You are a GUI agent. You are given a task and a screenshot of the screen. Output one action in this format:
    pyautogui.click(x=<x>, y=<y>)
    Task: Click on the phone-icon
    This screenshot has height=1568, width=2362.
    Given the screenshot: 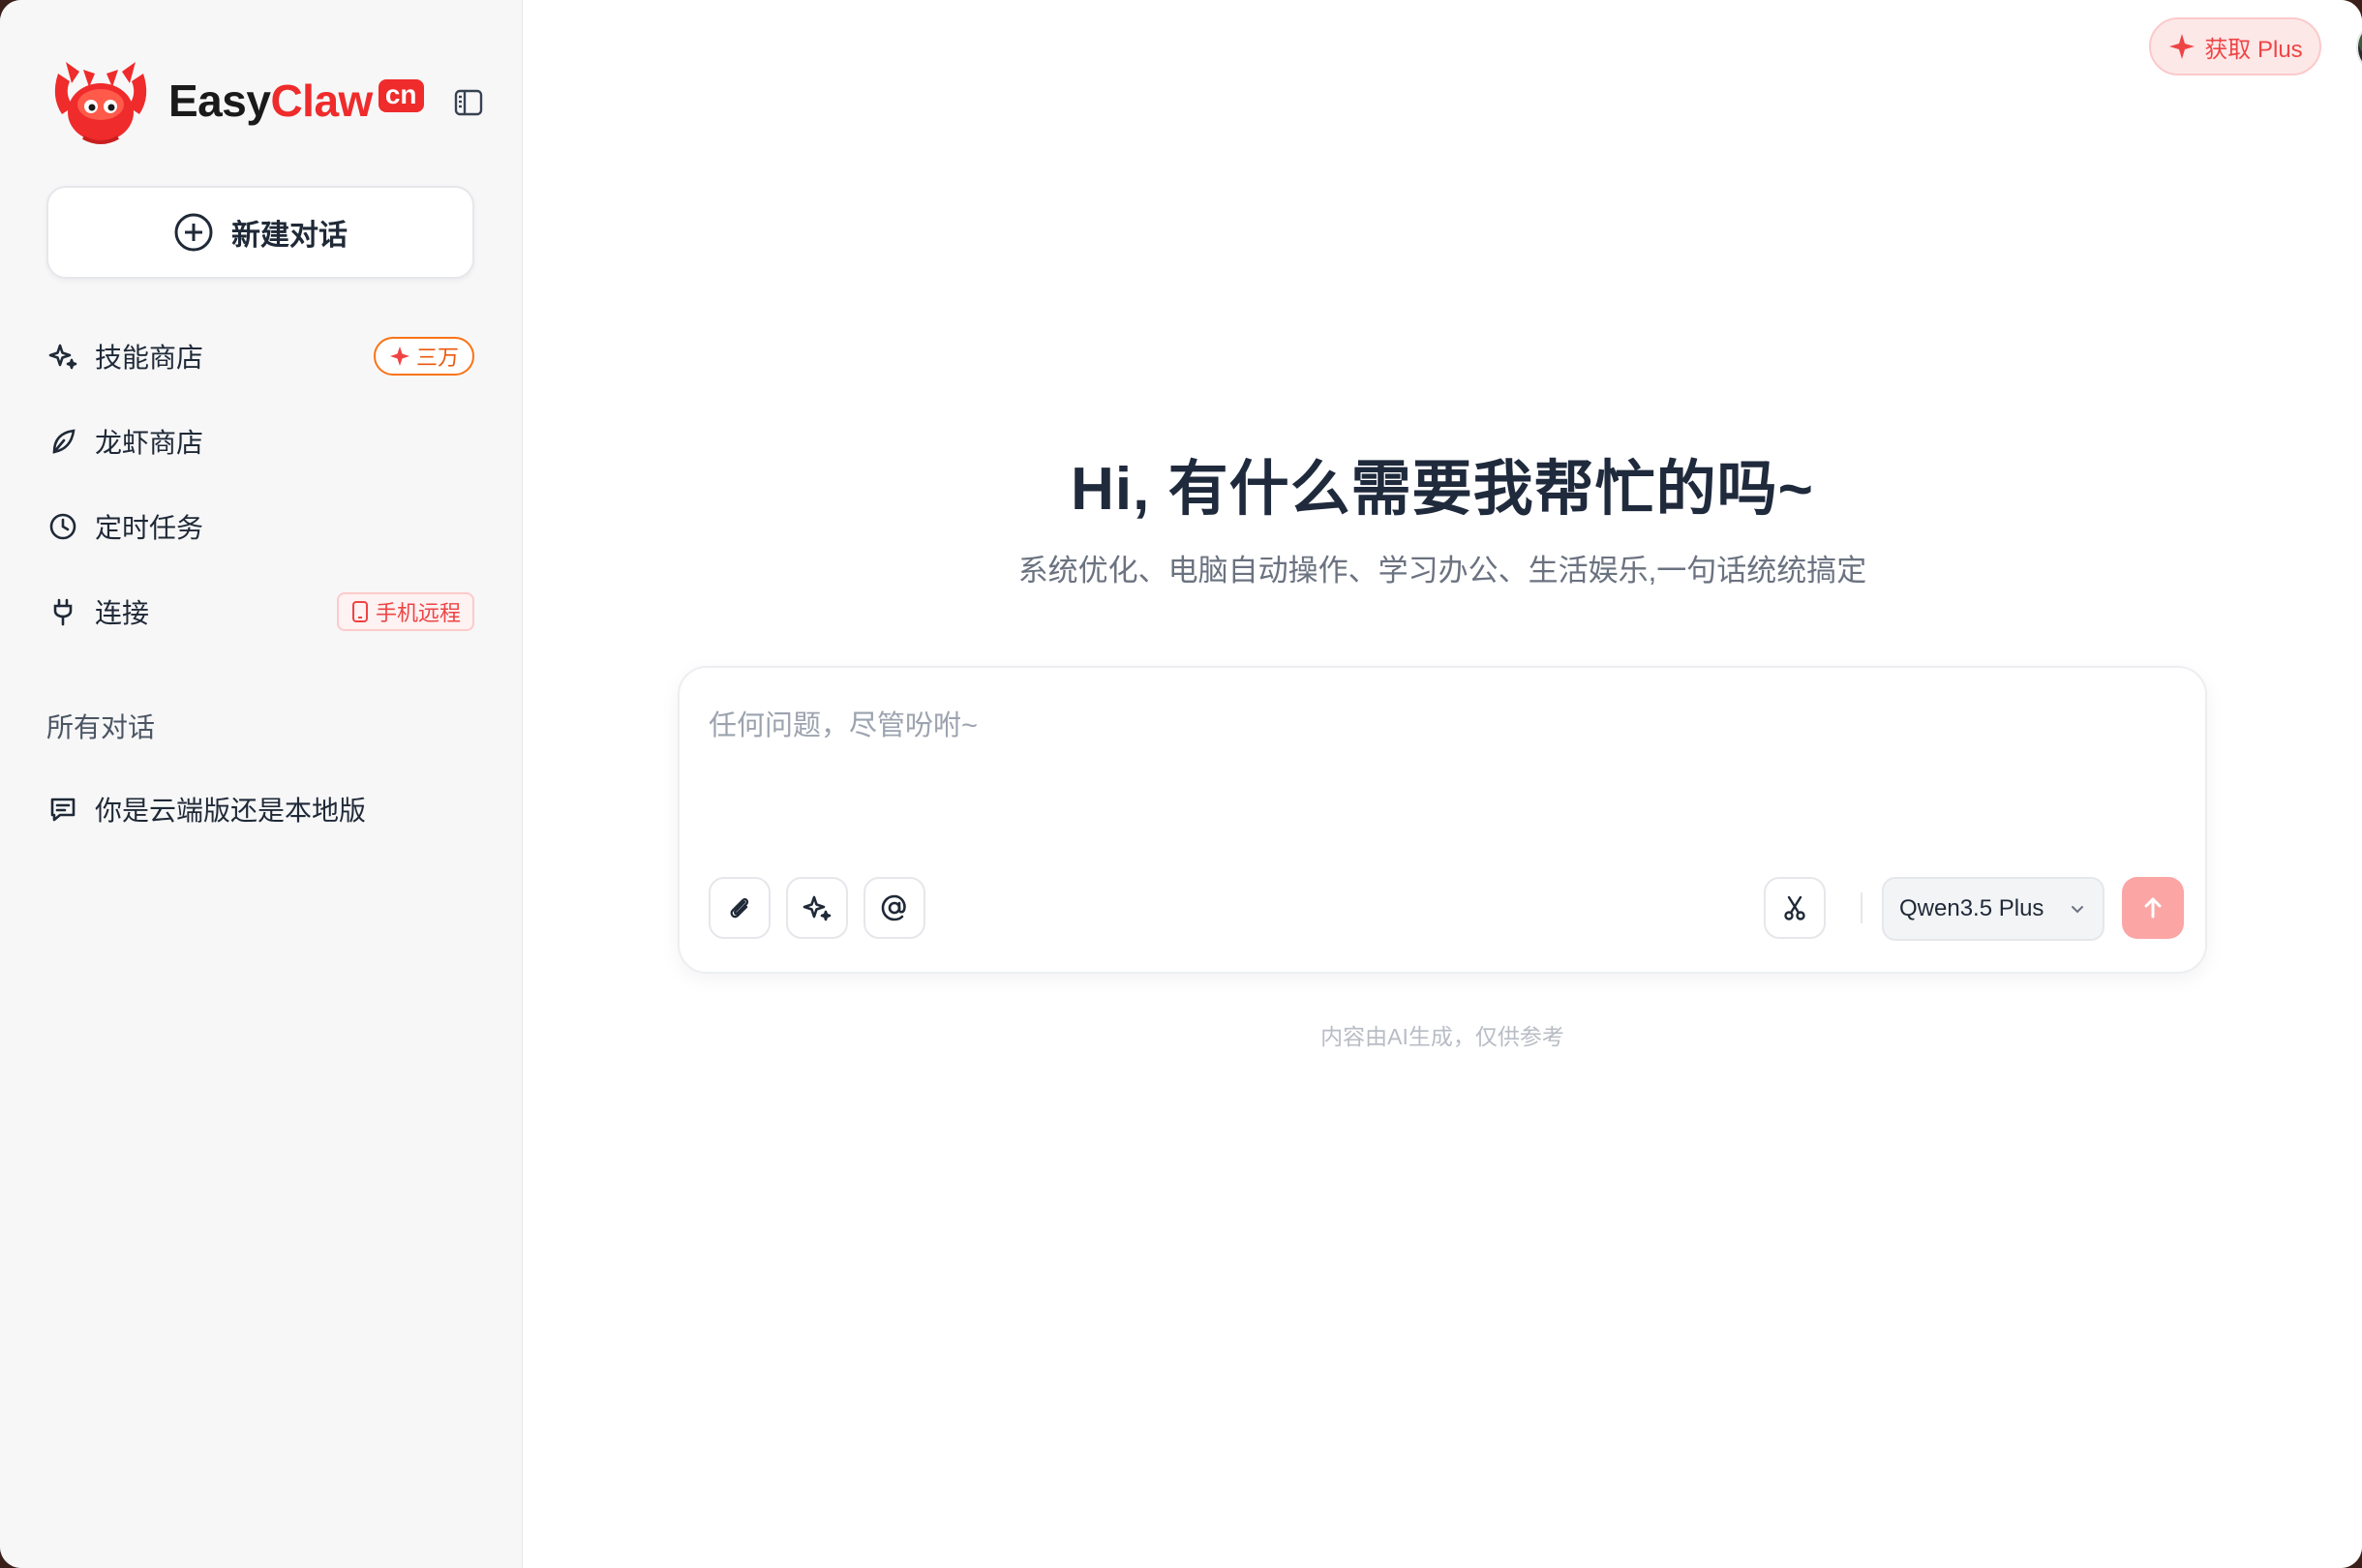 What is the action you would take?
    pyautogui.click(x=359, y=611)
    